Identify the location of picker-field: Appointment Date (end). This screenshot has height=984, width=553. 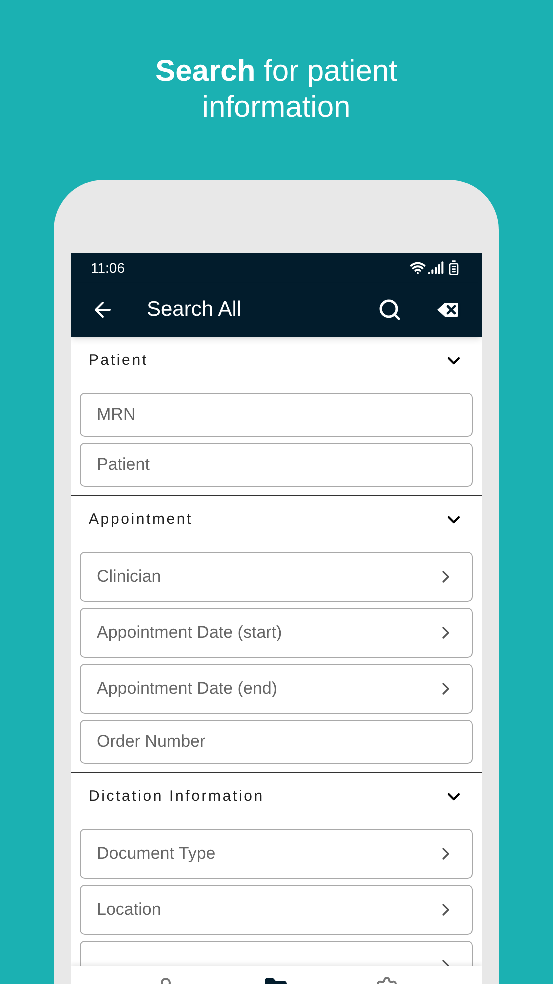
(276, 689).